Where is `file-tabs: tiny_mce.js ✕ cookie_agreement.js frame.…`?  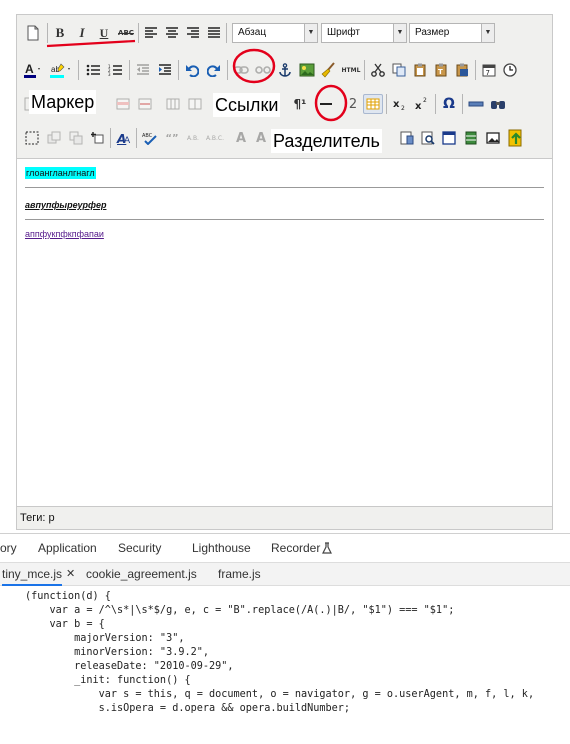
file-tabs: tiny_mce.js ✕ cookie_agreement.js frame.… is located at coordinates (285, 574).